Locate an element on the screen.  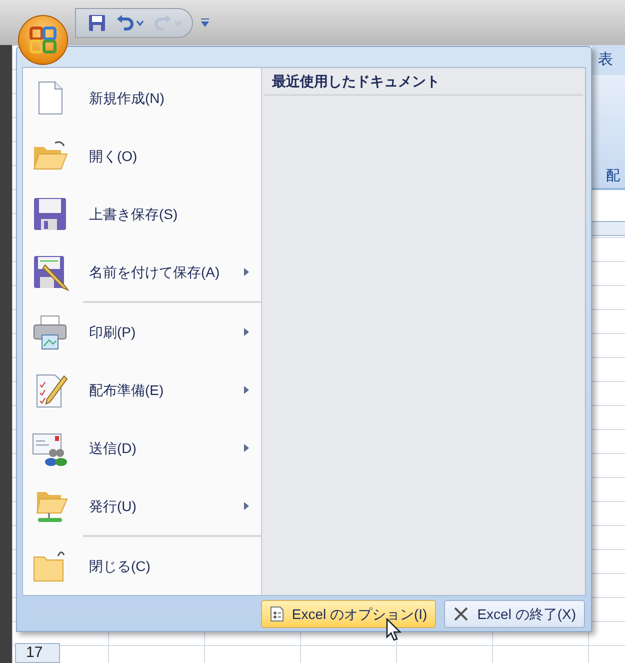
close-icon is located at coordinates (461, 614).